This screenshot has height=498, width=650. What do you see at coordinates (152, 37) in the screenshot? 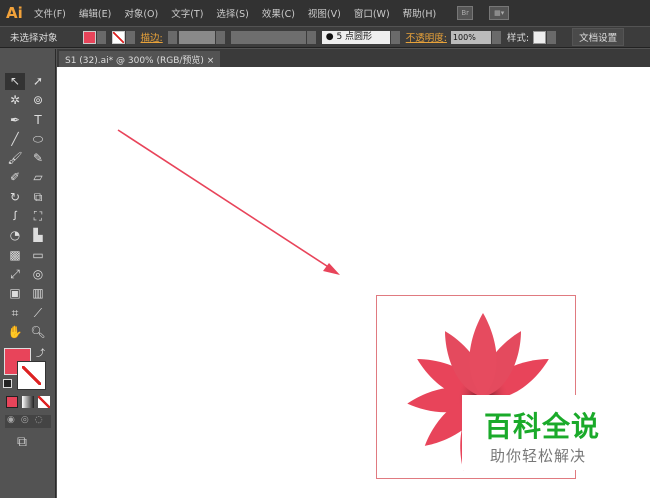
I see `stroke-label: 描边:` at bounding box center [152, 37].